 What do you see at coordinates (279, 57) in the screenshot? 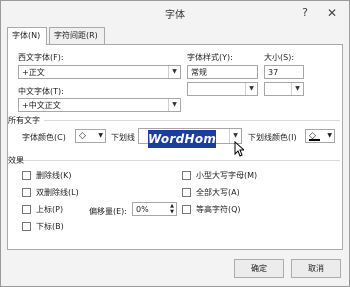
I see `font-size-label: 大小(S):` at bounding box center [279, 57].